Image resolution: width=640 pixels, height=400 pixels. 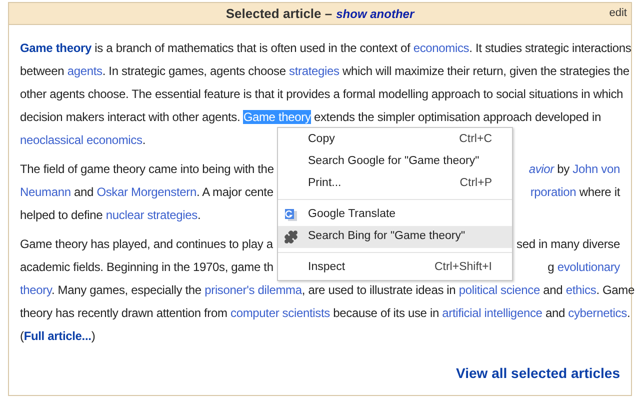 I want to click on article-link: computer scientists, so click(x=280, y=313).